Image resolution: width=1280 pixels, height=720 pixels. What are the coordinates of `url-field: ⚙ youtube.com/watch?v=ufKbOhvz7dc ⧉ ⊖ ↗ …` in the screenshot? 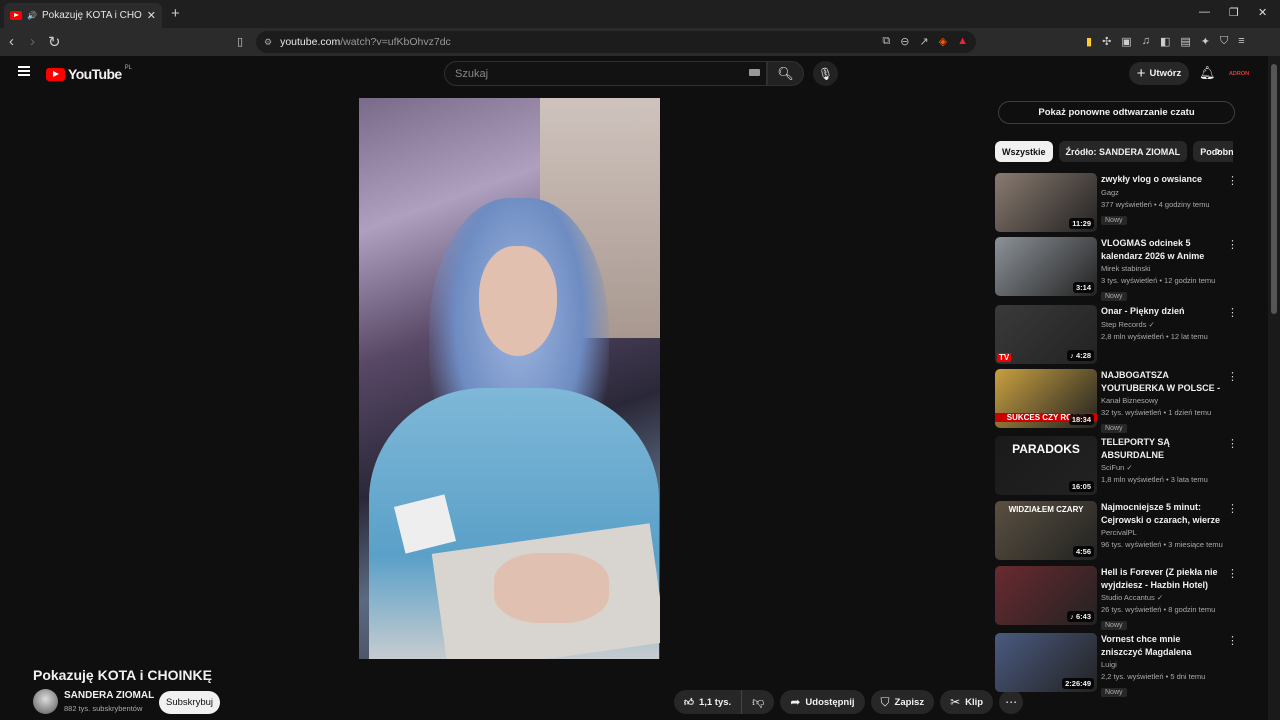 It's located at (616, 42).